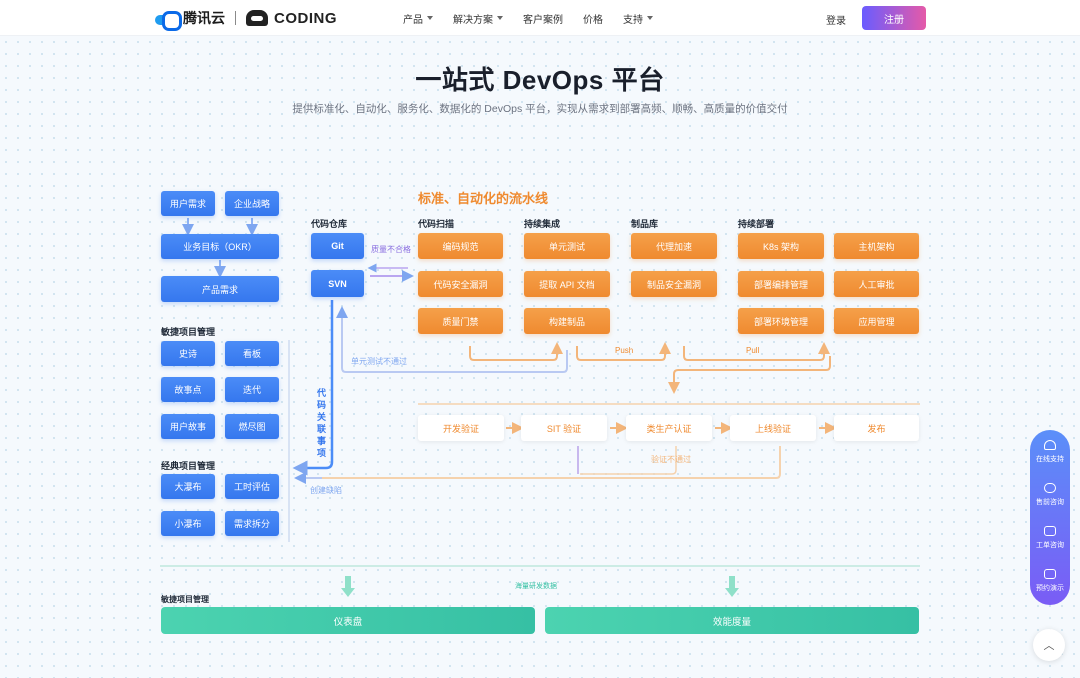 Image resolution: width=1080 pixels, height=678 pixels. What do you see at coordinates (753, 350) in the screenshot?
I see `pull-label: Pull` at bounding box center [753, 350].